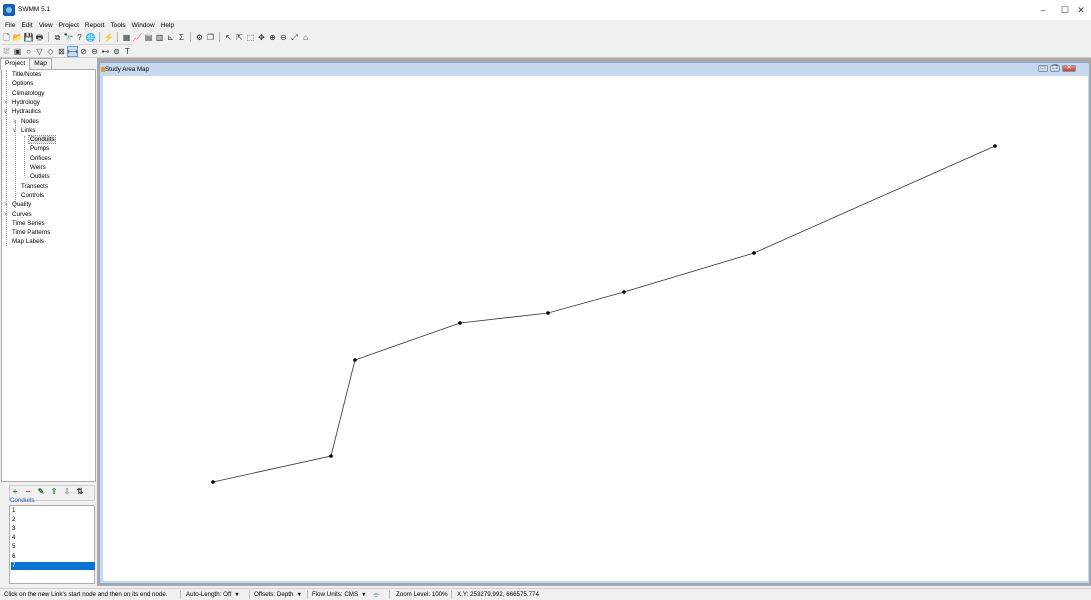 This screenshot has width=1091, height=600. What do you see at coordinates (46, 25) in the screenshot?
I see `menu-view: View` at bounding box center [46, 25].